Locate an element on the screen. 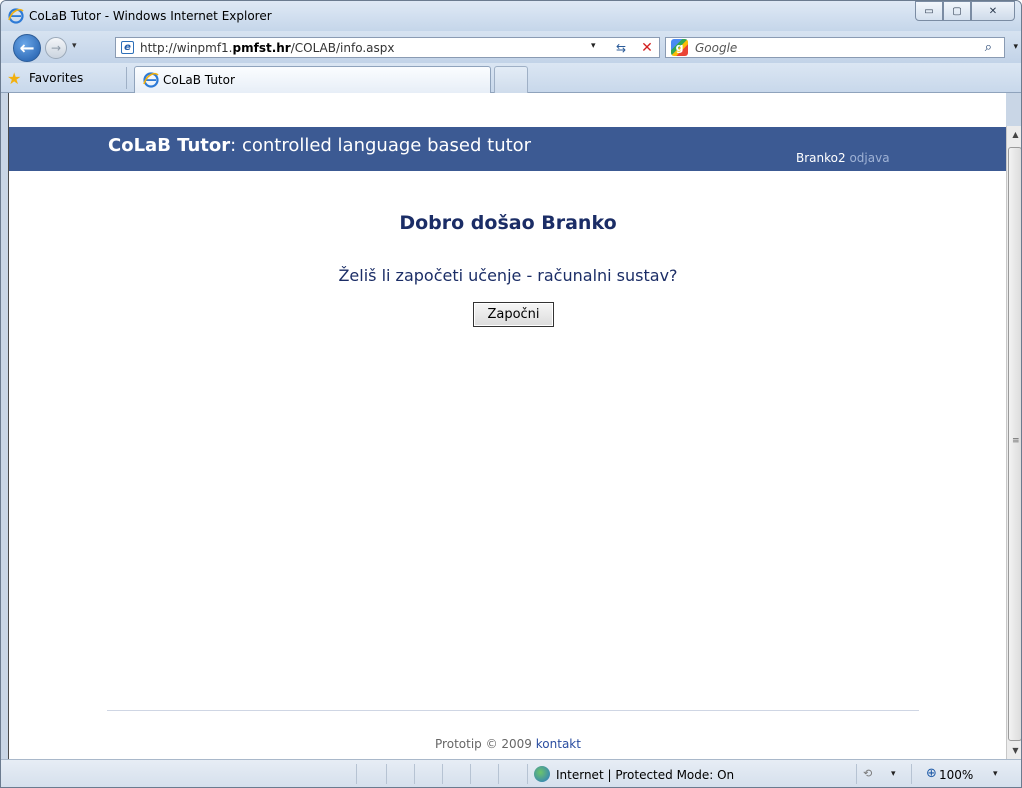 This screenshot has height=788, width=1022. google-icon: g is located at coordinates (679, 47).